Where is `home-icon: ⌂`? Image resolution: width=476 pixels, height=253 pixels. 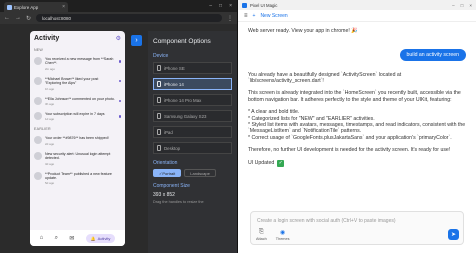
home-icon: ⌂ is located at coordinates (42, 238).